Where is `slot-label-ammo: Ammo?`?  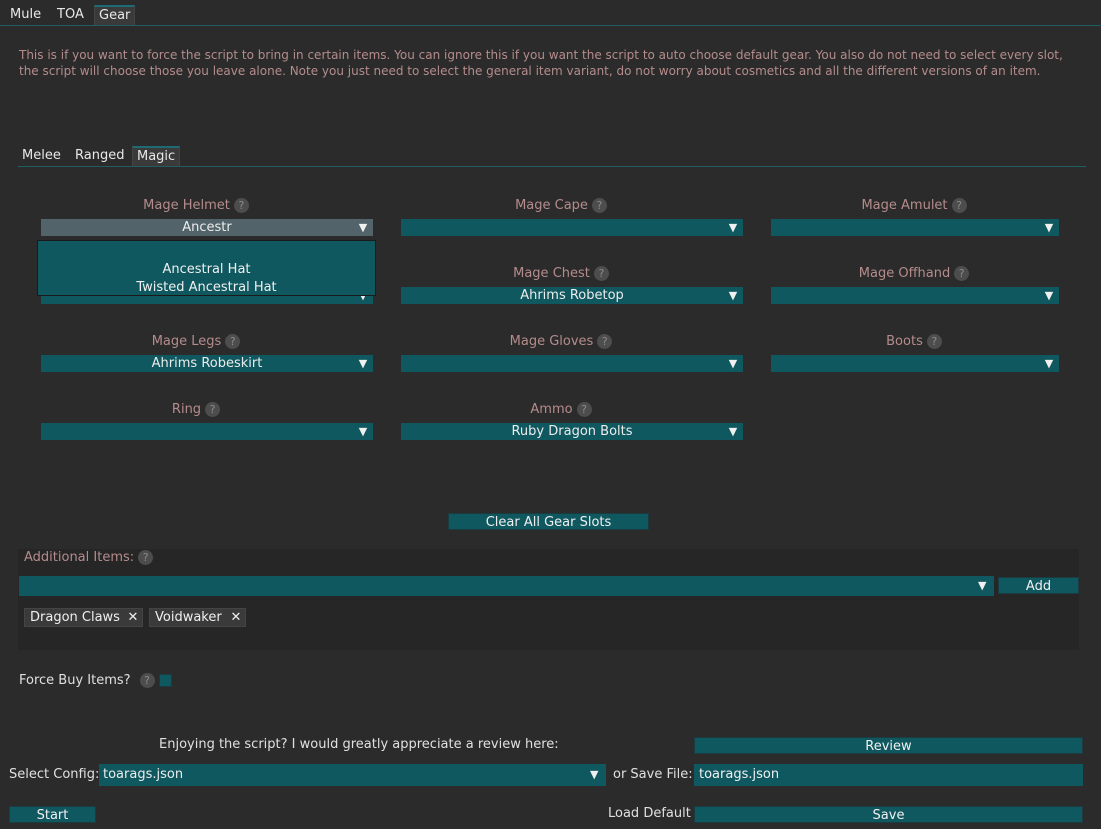 slot-label-ammo: Ammo? is located at coordinates (561, 410).